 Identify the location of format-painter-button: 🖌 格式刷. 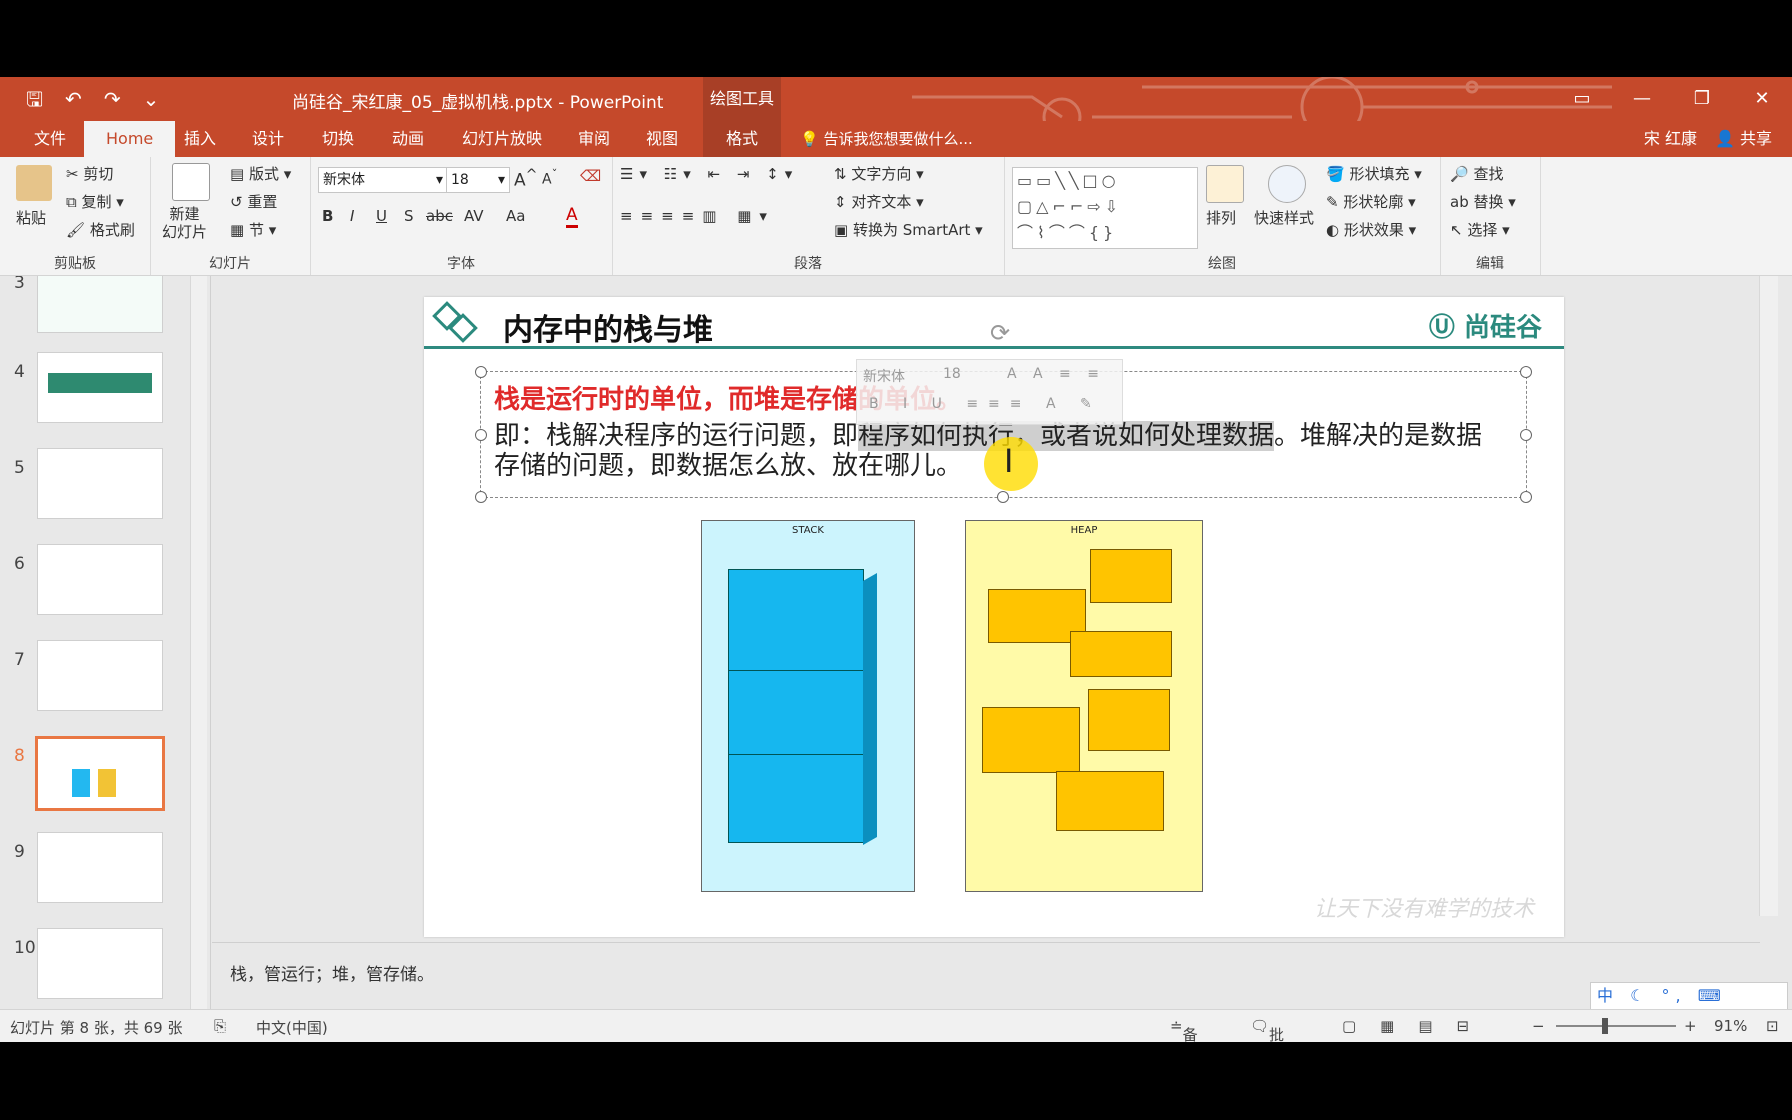
(100, 229).